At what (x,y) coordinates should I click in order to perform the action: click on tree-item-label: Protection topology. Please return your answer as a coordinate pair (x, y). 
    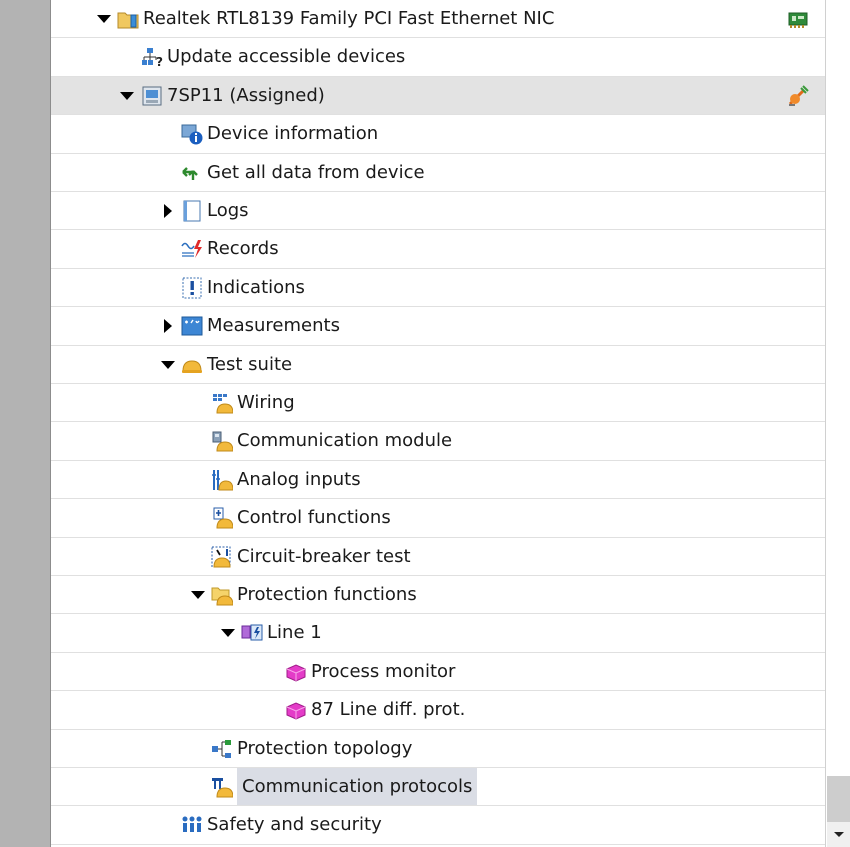
    Looking at the image, I should click on (325, 748).